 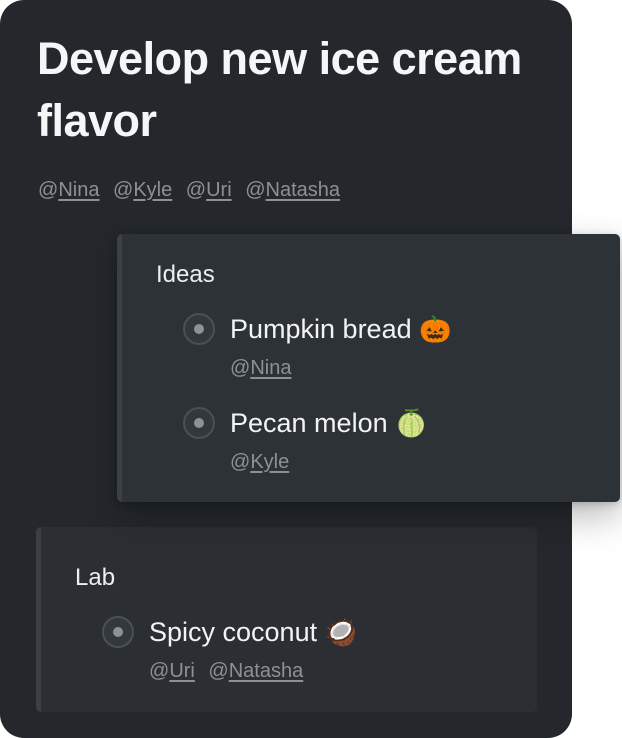 I want to click on item-label: Spicy coconut 🥥, so click(x=253, y=632).